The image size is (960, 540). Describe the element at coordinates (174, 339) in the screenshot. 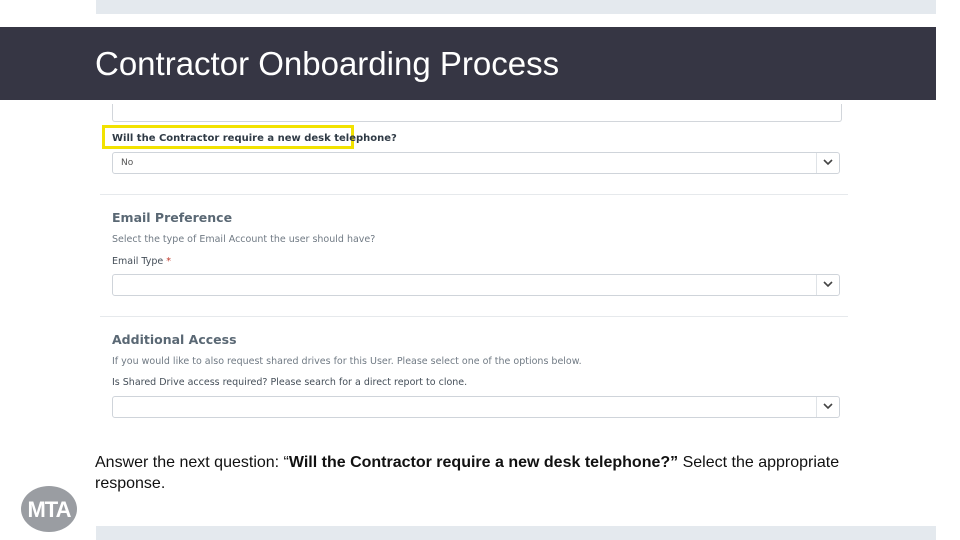

I see `additional-access-title: Additional Access` at that location.